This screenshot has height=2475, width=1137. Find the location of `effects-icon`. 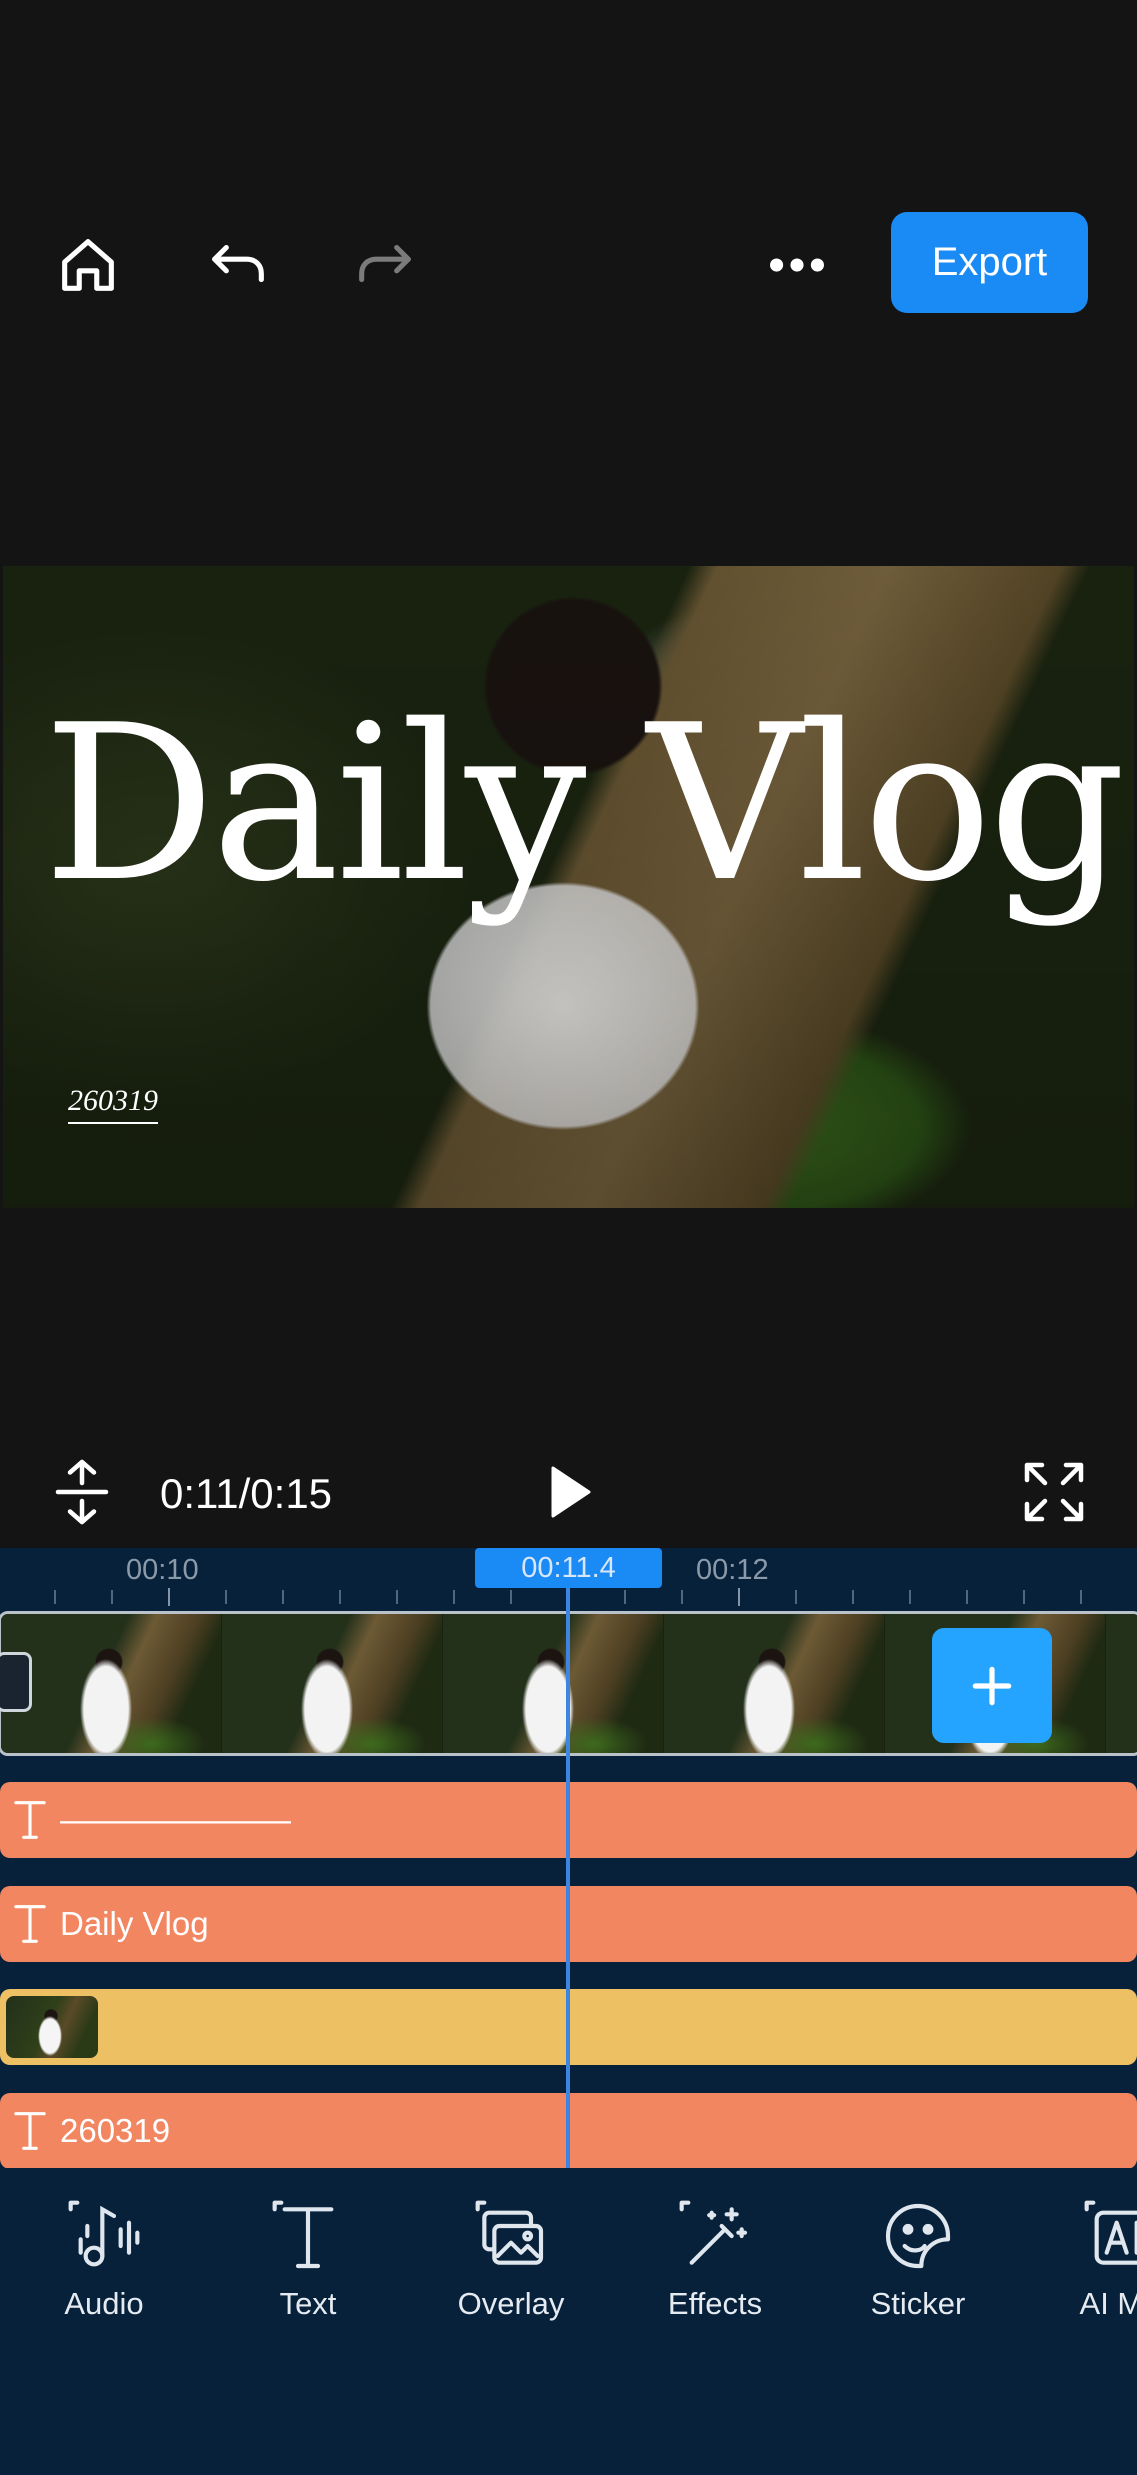

effects-icon is located at coordinates (713, 2232).